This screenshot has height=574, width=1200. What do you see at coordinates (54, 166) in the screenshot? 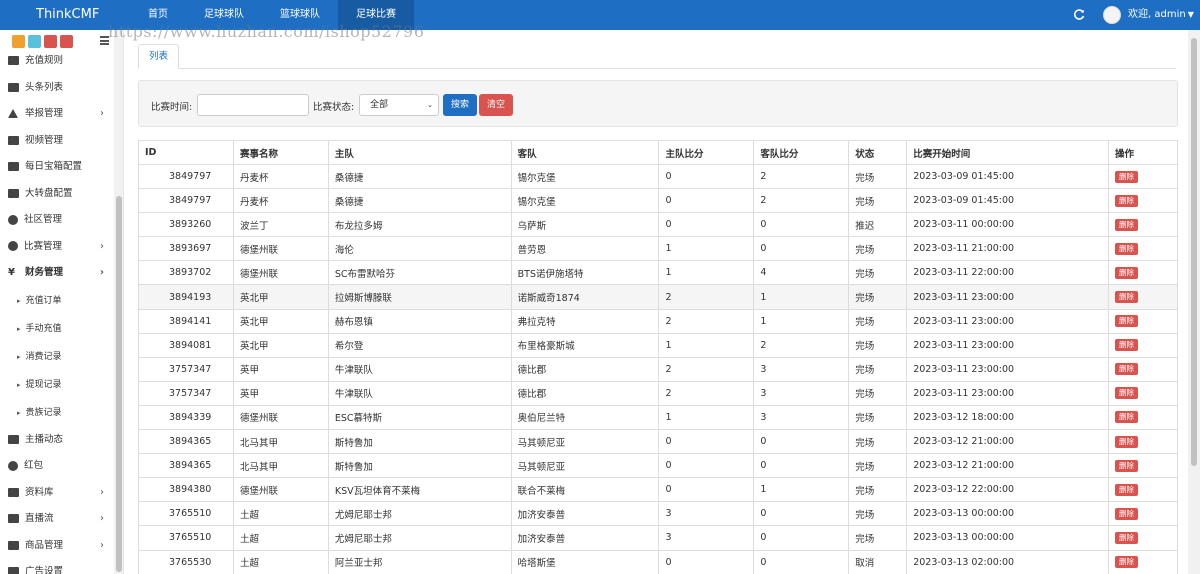
I see `sidebar-item-label: 每日宝箱配置` at bounding box center [54, 166].